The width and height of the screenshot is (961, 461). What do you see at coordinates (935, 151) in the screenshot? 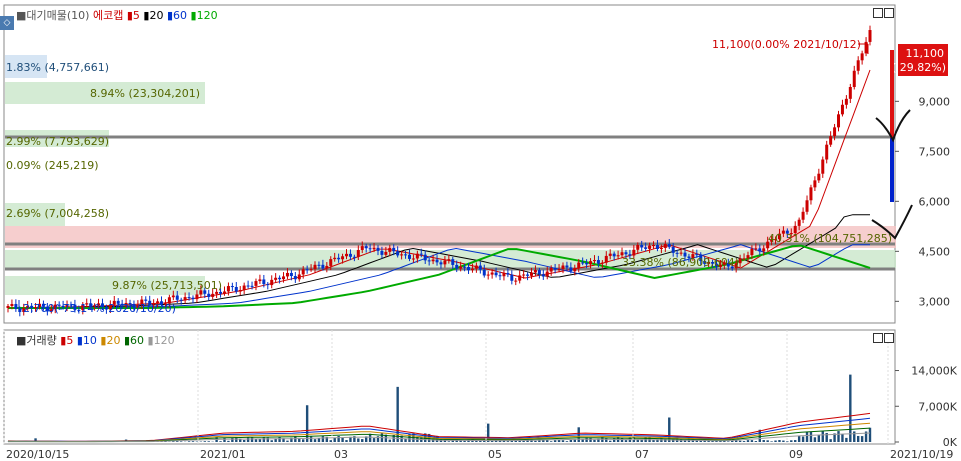
I see `price-tick-label: 7,500` at bounding box center [935, 151].